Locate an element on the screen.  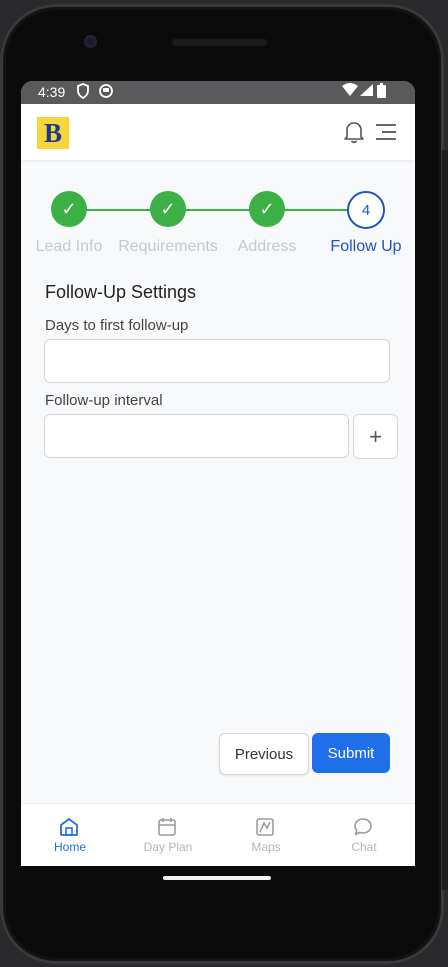
section-title: Follow-Up Settings is located at coordinates (121, 292).